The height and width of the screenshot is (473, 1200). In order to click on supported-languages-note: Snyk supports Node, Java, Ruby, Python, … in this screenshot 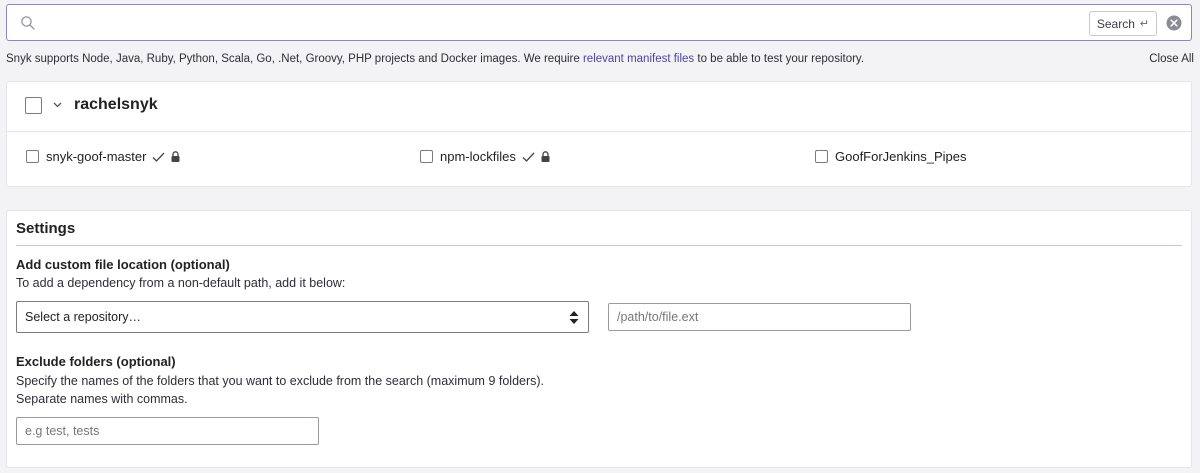, I will do `click(435, 59)`.